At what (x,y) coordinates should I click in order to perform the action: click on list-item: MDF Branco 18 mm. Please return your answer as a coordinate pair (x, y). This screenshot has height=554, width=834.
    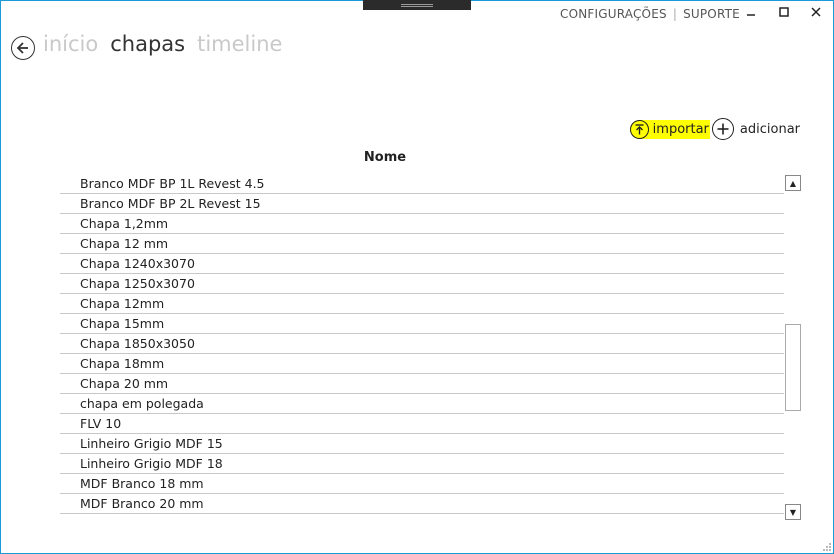
    Looking at the image, I should click on (422, 484).